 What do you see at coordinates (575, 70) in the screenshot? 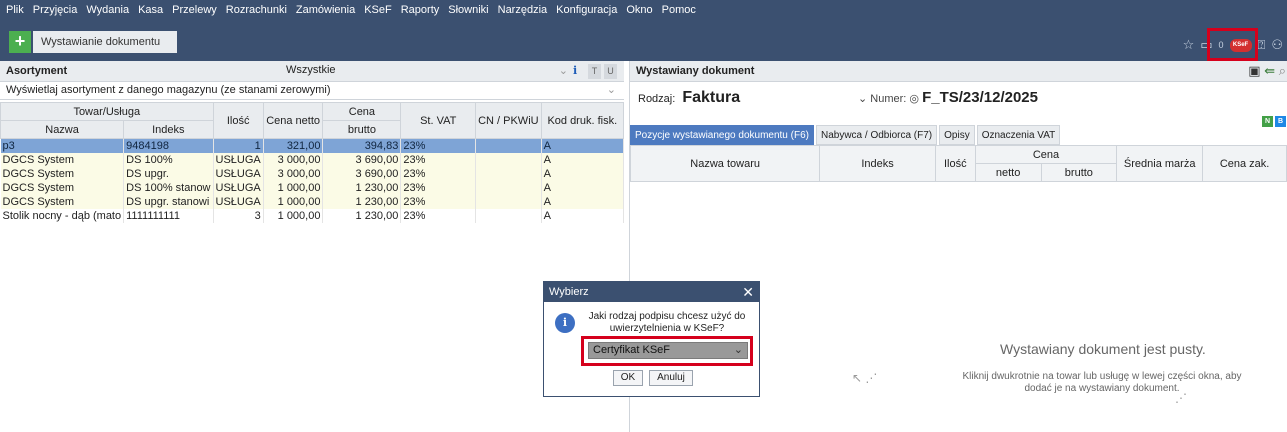
I see `info-icon: i` at bounding box center [575, 70].